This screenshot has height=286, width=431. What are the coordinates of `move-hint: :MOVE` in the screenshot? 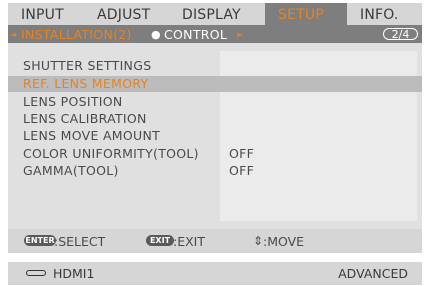 It's located at (284, 241).